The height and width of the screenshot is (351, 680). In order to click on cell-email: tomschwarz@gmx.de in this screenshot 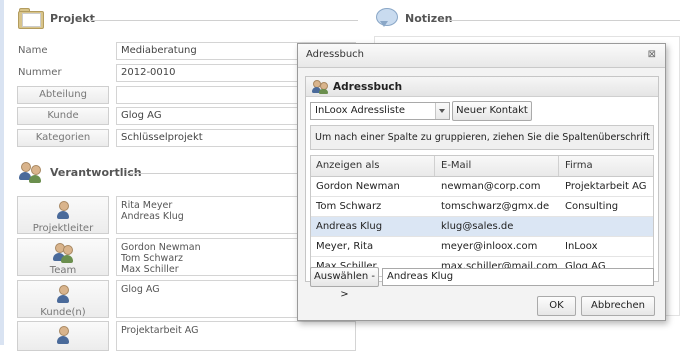, I will do `click(495, 206)`.